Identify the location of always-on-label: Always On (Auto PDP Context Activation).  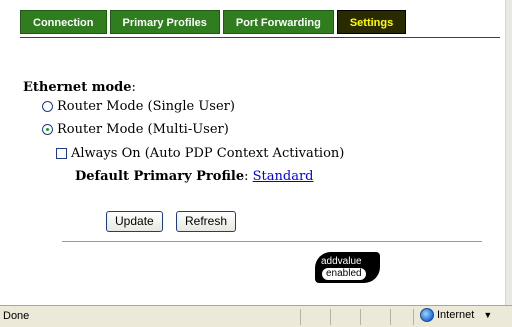
(208, 153).